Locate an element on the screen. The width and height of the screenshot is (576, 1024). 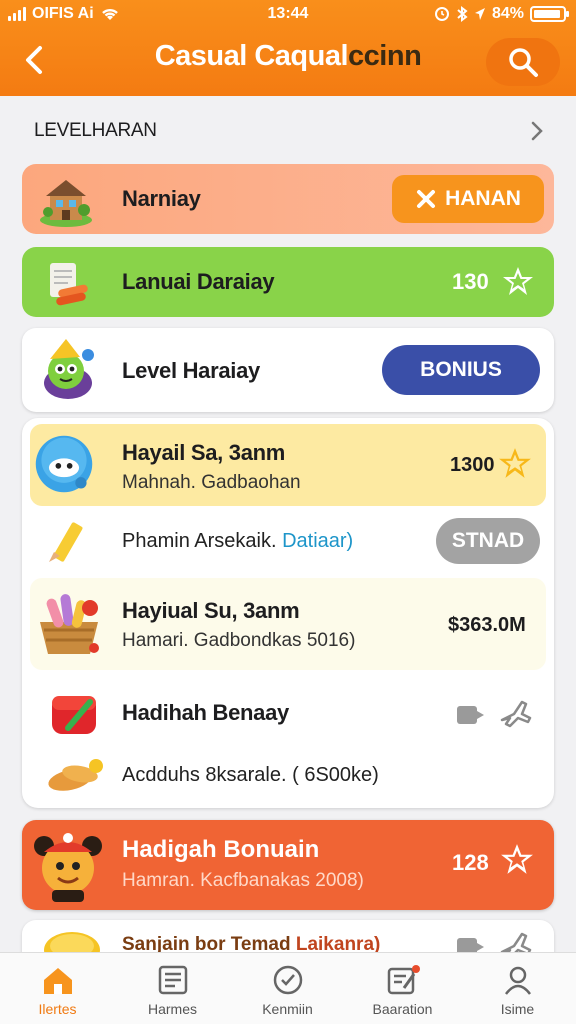
home-icon is located at coordinates (58, 980).